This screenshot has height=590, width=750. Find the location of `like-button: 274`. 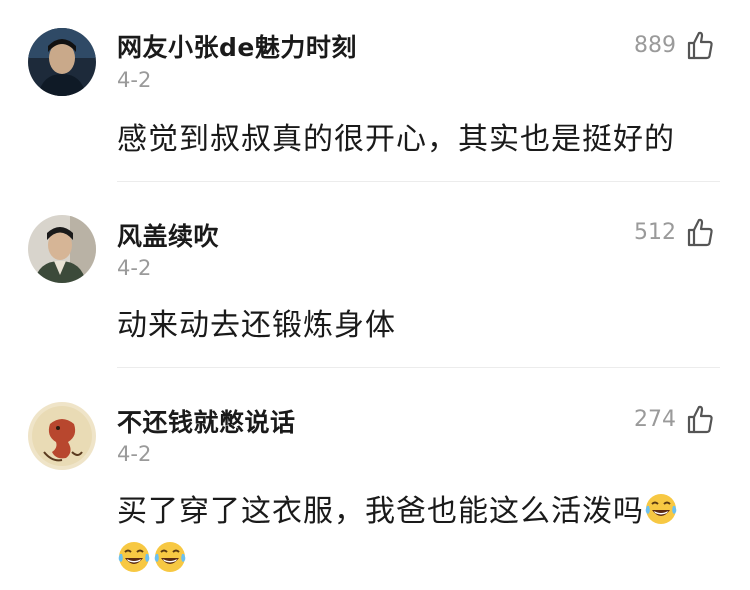

like-button: 274 is located at coordinates (674, 419).